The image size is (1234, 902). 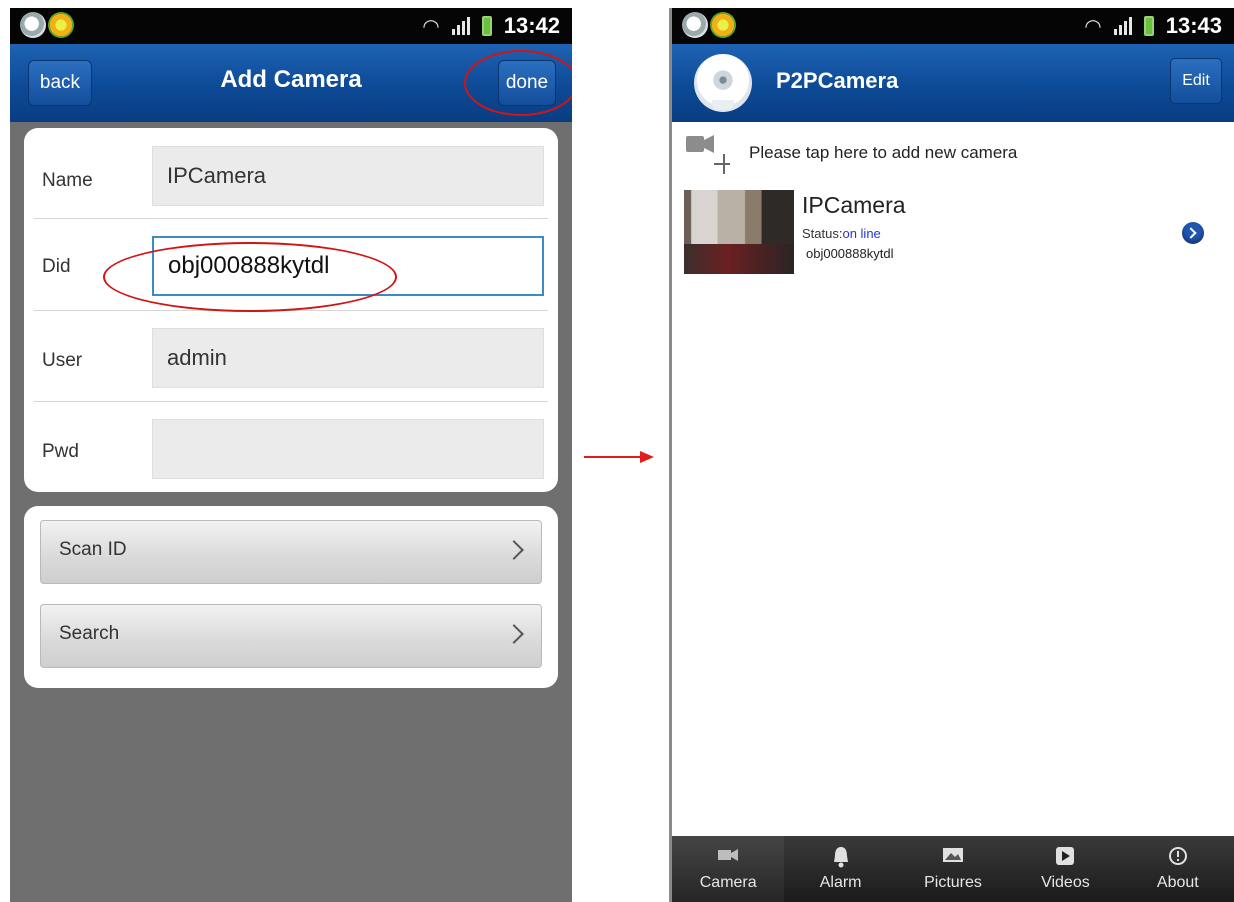 What do you see at coordinates (348, 358) in the screenshot?
I see `user-field: admin` at bounding box center [348, 358].